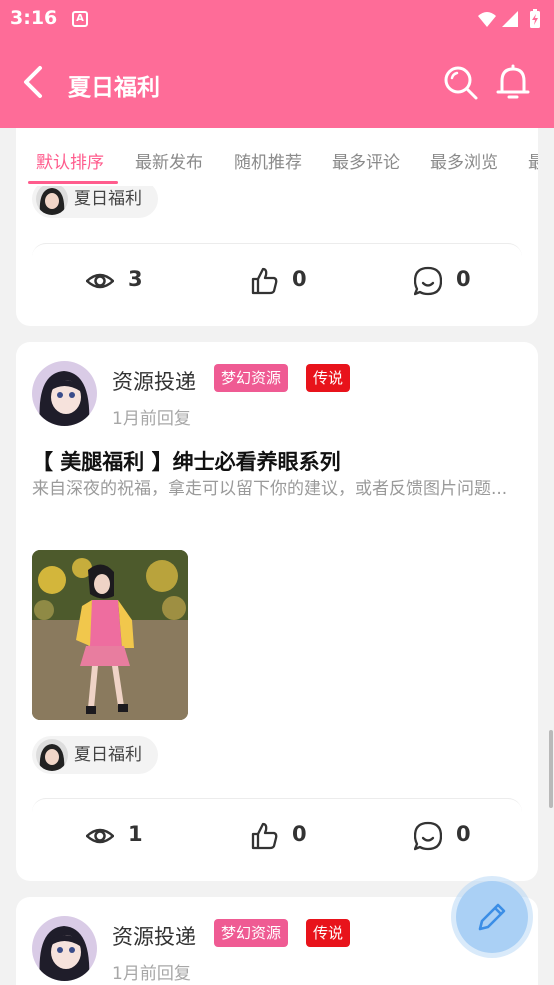  Describe the element at coordinates (186, 461) in the screenshot. I see `post-title: 【 美腿福利 】绅士必看养眼系列` at that location.